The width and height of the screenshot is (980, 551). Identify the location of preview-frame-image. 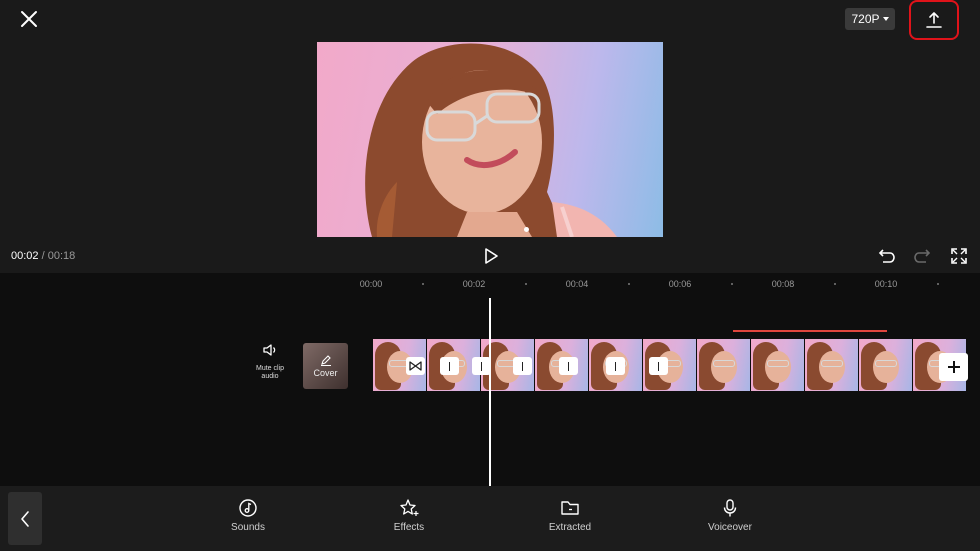
(491, 140).